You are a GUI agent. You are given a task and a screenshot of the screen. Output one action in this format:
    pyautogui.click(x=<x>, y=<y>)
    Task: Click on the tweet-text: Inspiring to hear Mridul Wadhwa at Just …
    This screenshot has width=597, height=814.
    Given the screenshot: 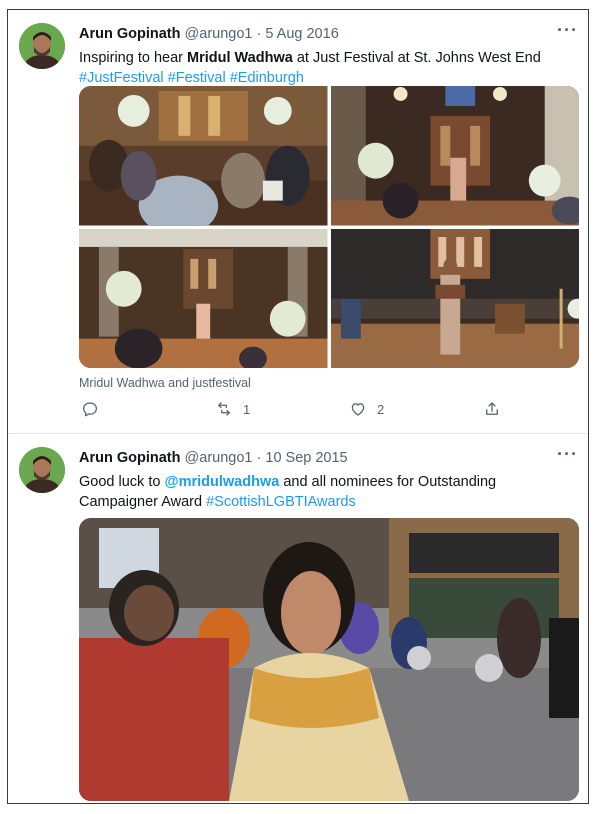 What is the action you would take?
    pyautogui.click(x=324, y=68)
    